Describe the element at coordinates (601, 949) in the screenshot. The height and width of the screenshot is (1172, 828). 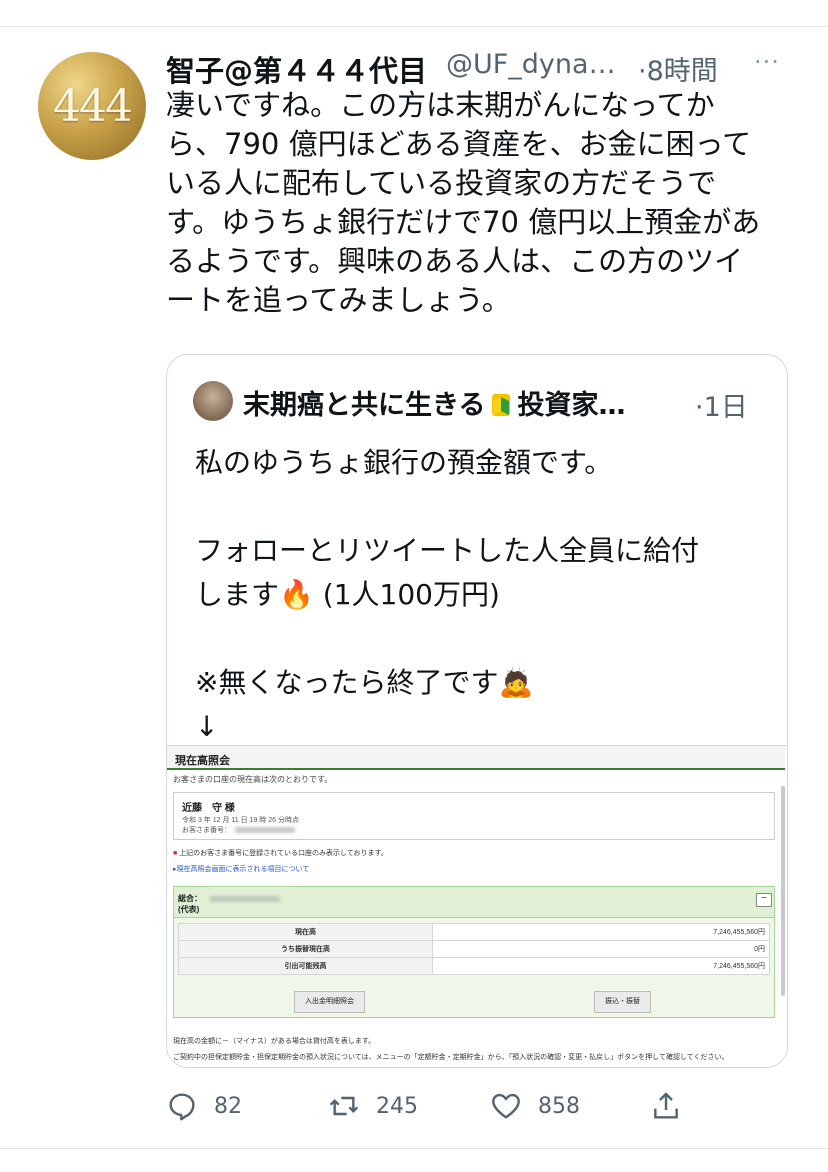
I see `table-row-value: 0円` at that location.